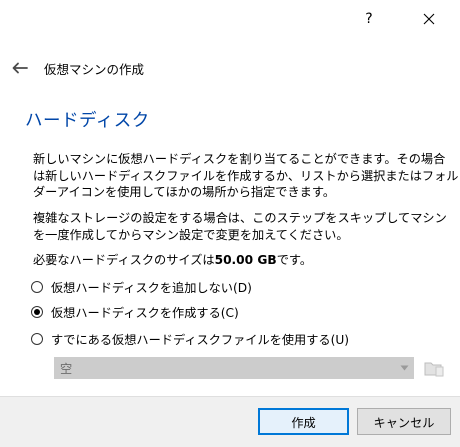  I want to click on close-button, so click(429, 19).